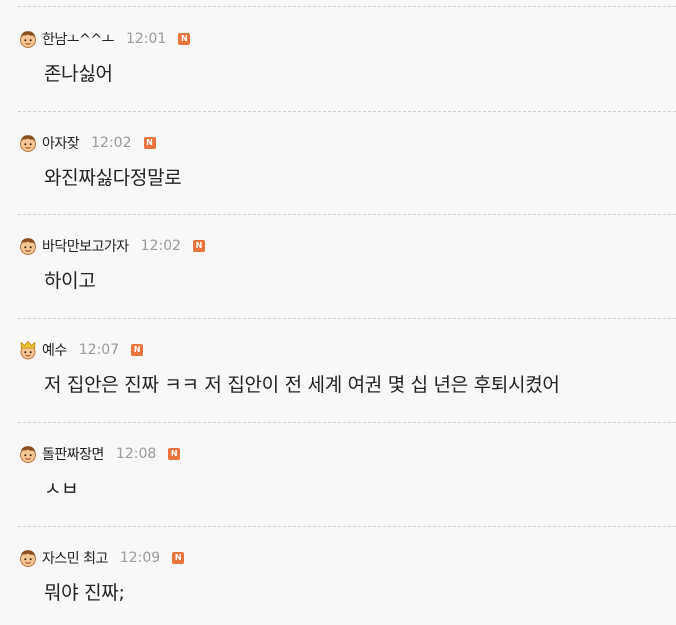 The width and height of the screenshot is (676, 625). I want to click on comment-meta: 바닥만보고가자 12:02 N, so click(112, 246).